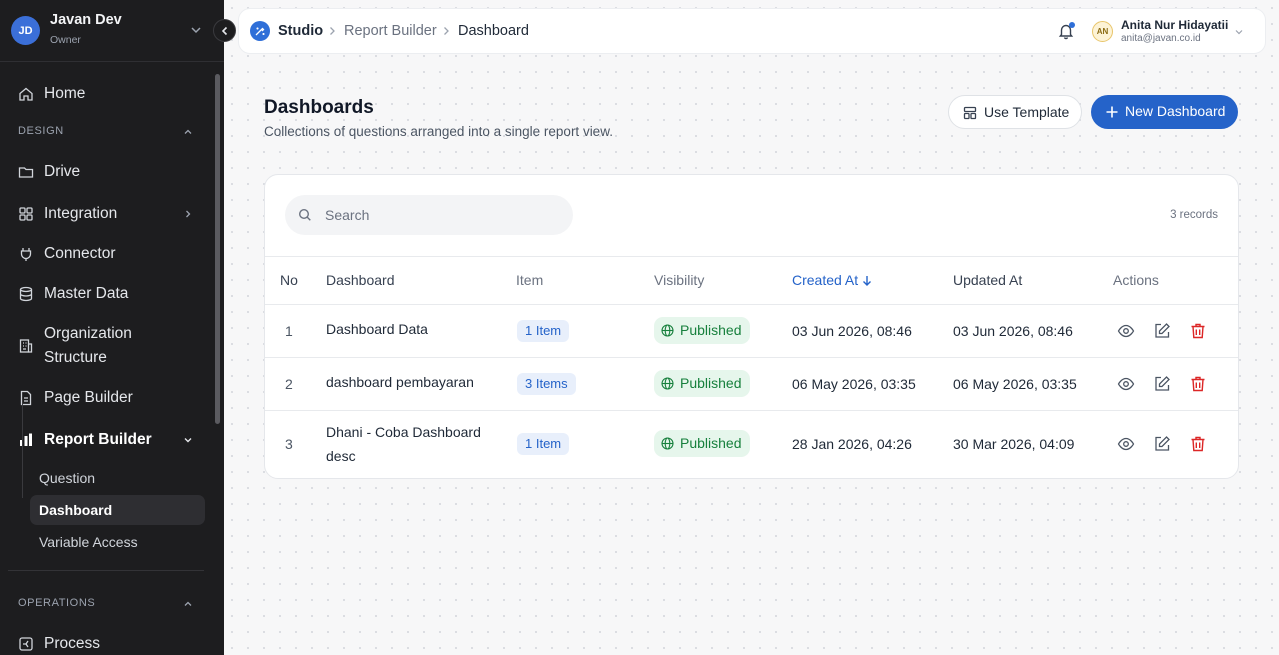 The width and height of the screenshot is (1279, 655). Describe the element at coordinates (26, 254) in the screenshot. I see `plug-icon` at that location.